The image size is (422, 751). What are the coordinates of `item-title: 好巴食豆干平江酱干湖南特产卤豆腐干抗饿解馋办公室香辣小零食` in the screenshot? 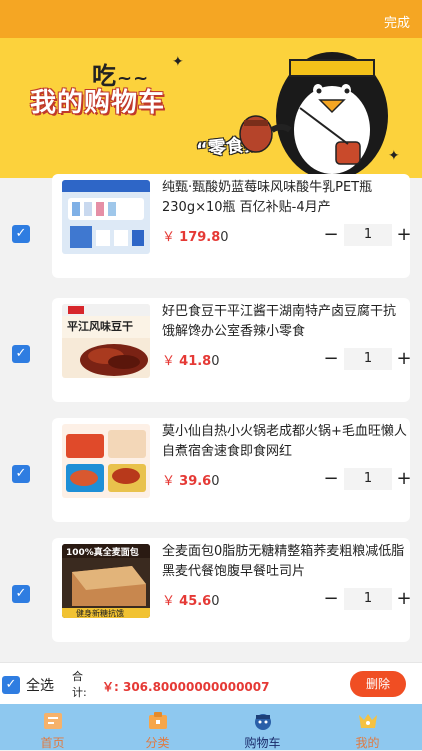 It's located at (284, 322).